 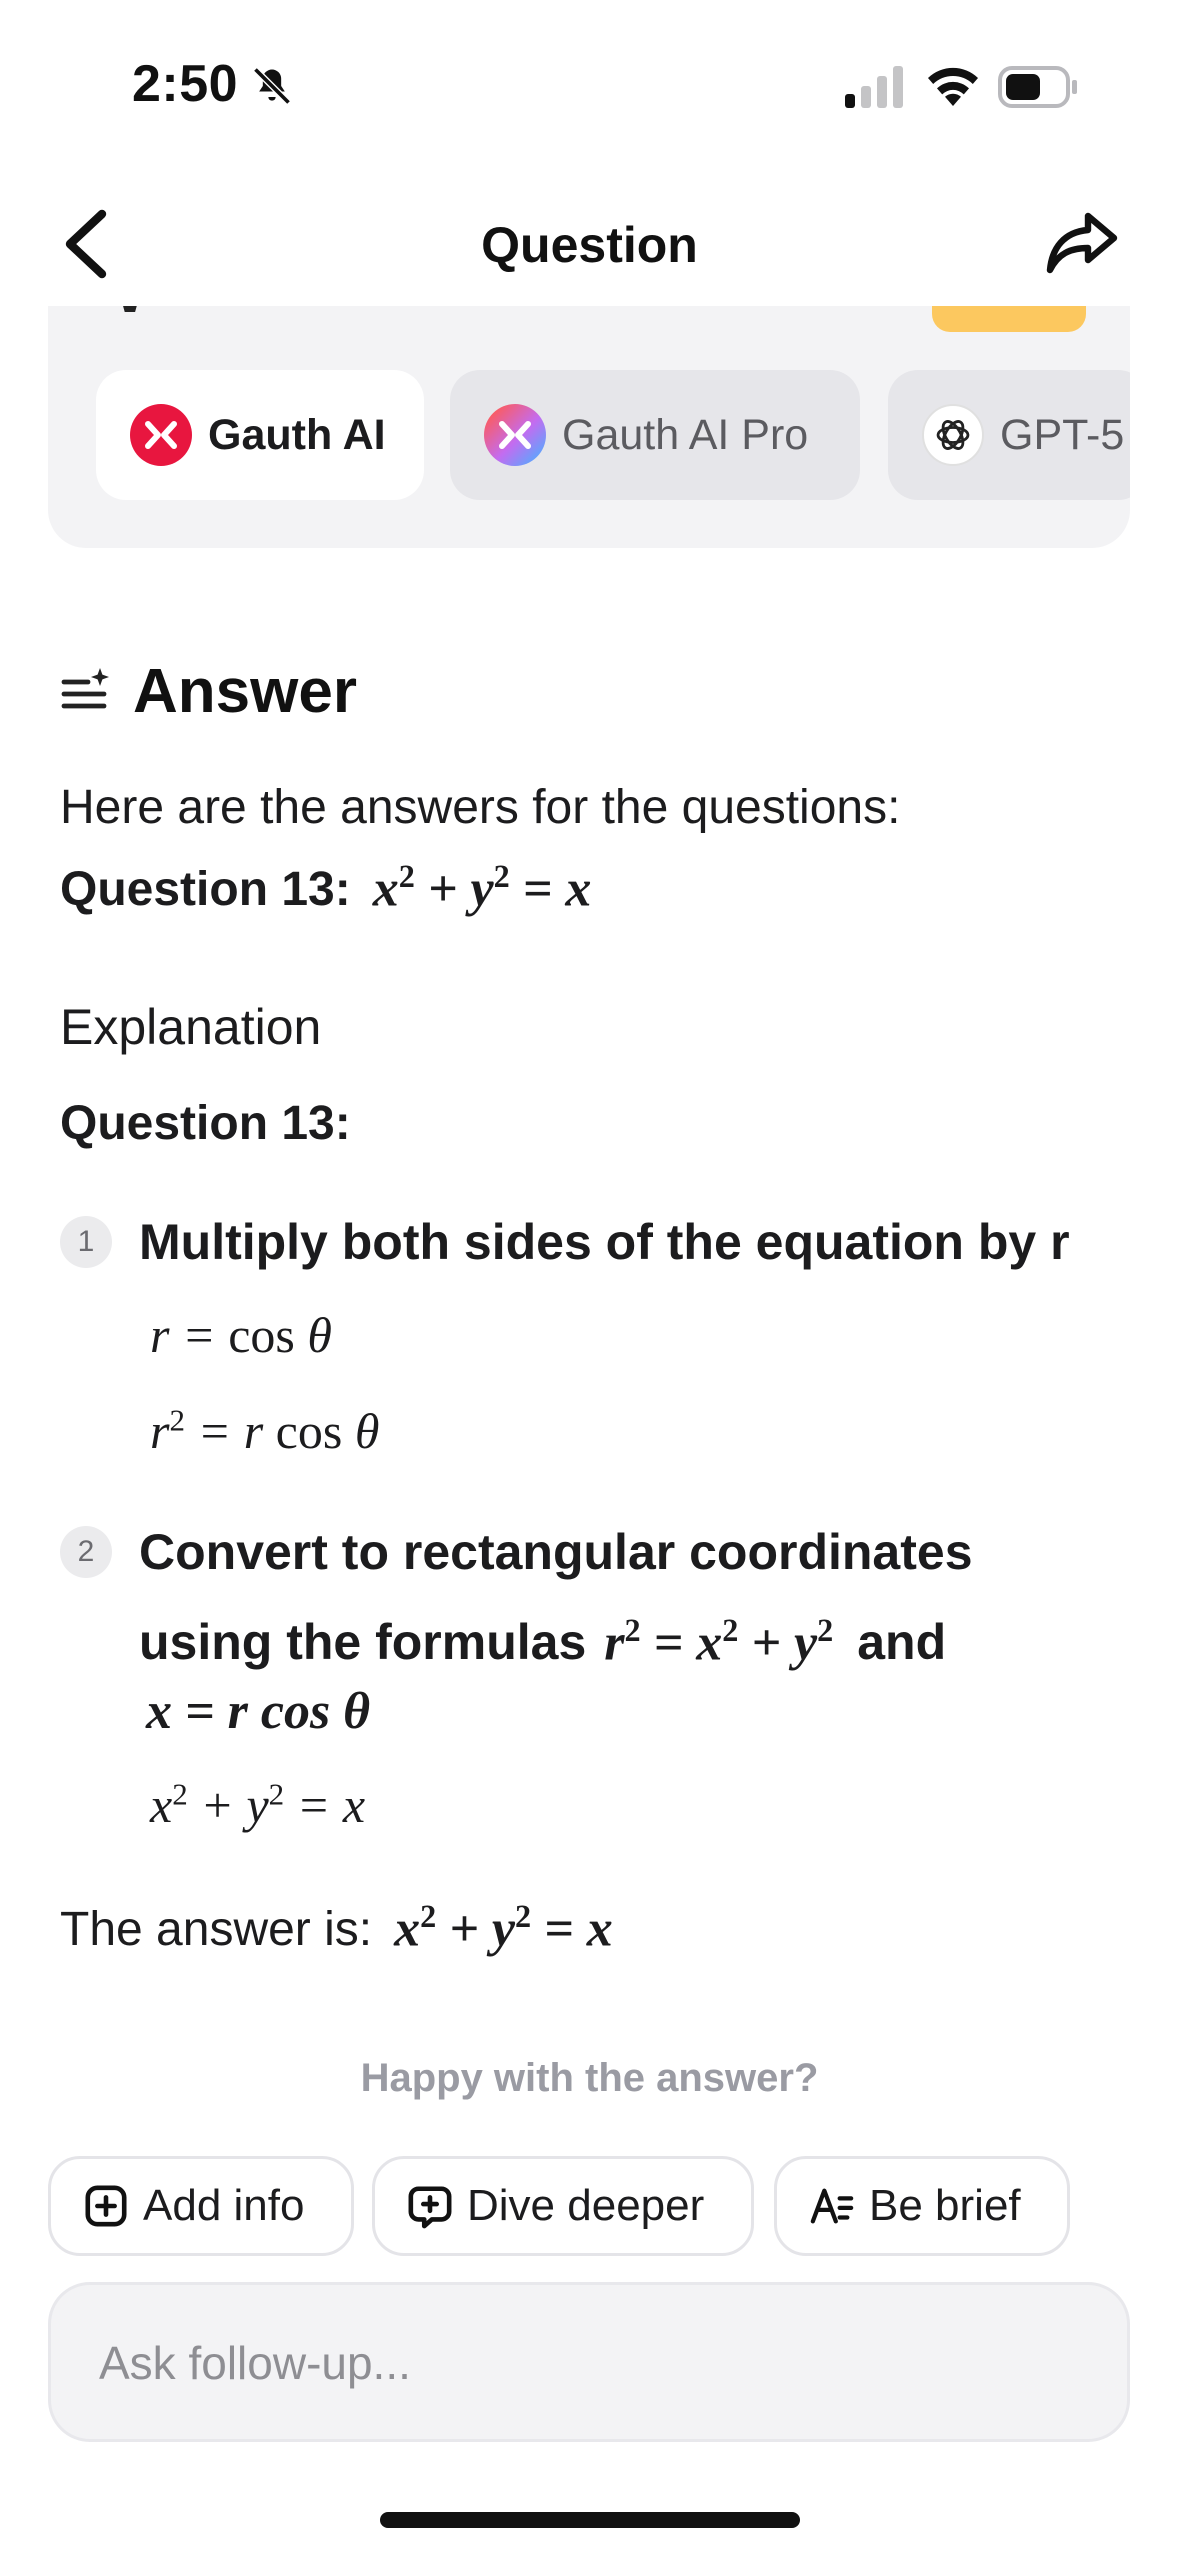 I want to click on answer-summary: Question 13: x2 + y2 = x, so click(x=325, y=888).